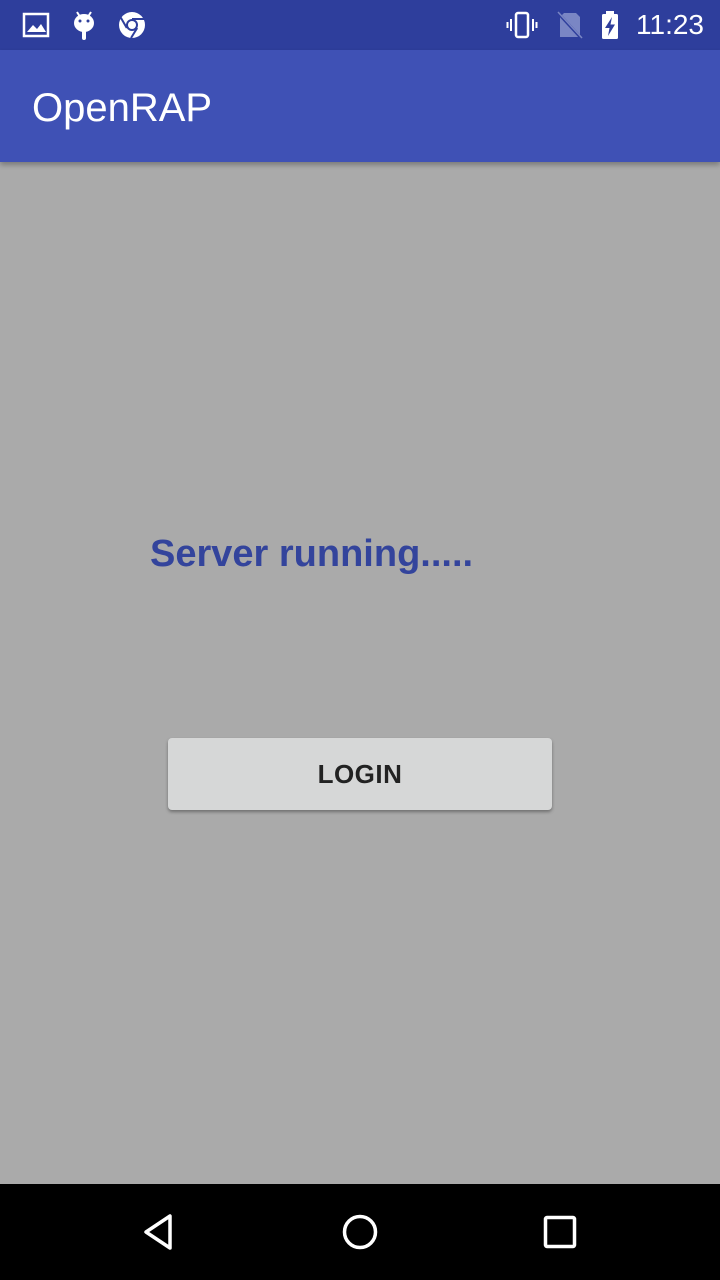  What do you see at coordinates (160, 1232) in the screenshot?
I see `back-icon` at bounding box center [160, 1232].